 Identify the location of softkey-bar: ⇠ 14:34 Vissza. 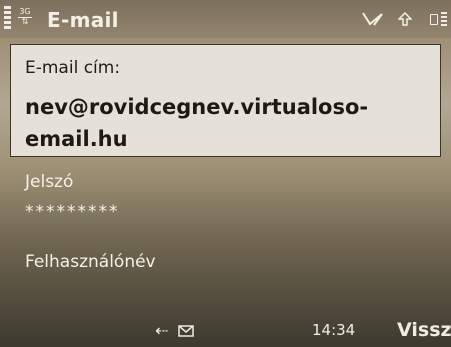
(225, 328).